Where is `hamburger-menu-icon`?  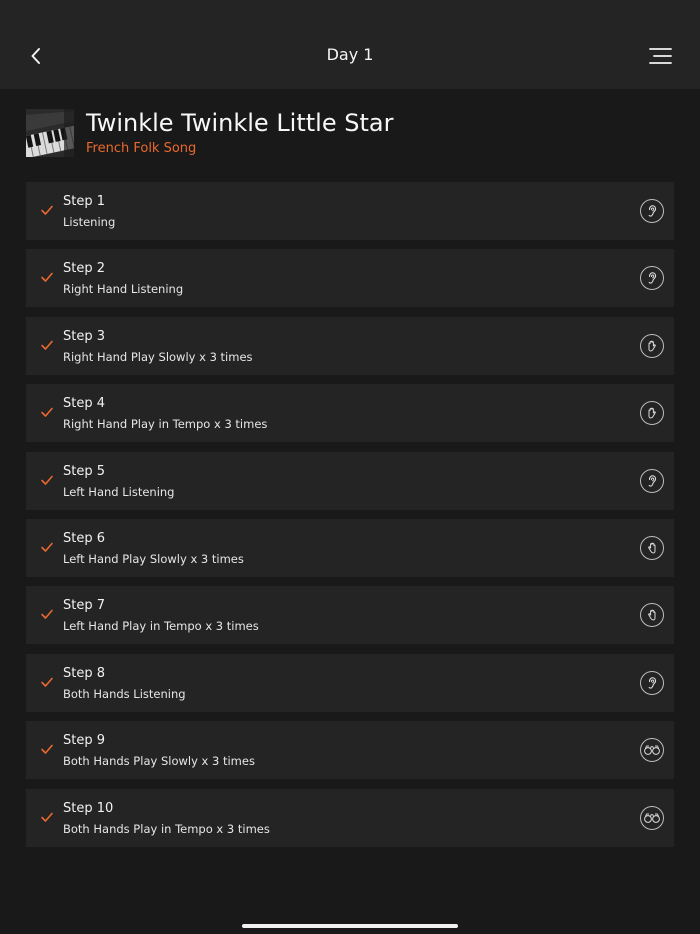
hamburger-menu-icon is located at coordinates (660, 56).